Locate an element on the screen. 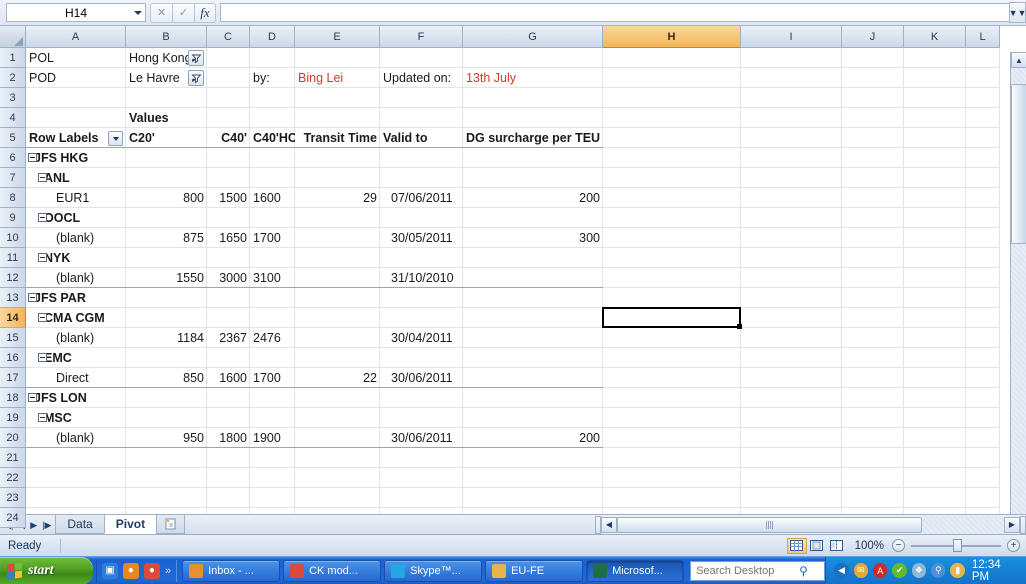 This screenshot has width=1026, height=584. pivot-cell-transit-time: 22 is located at coordinates (337, 378).